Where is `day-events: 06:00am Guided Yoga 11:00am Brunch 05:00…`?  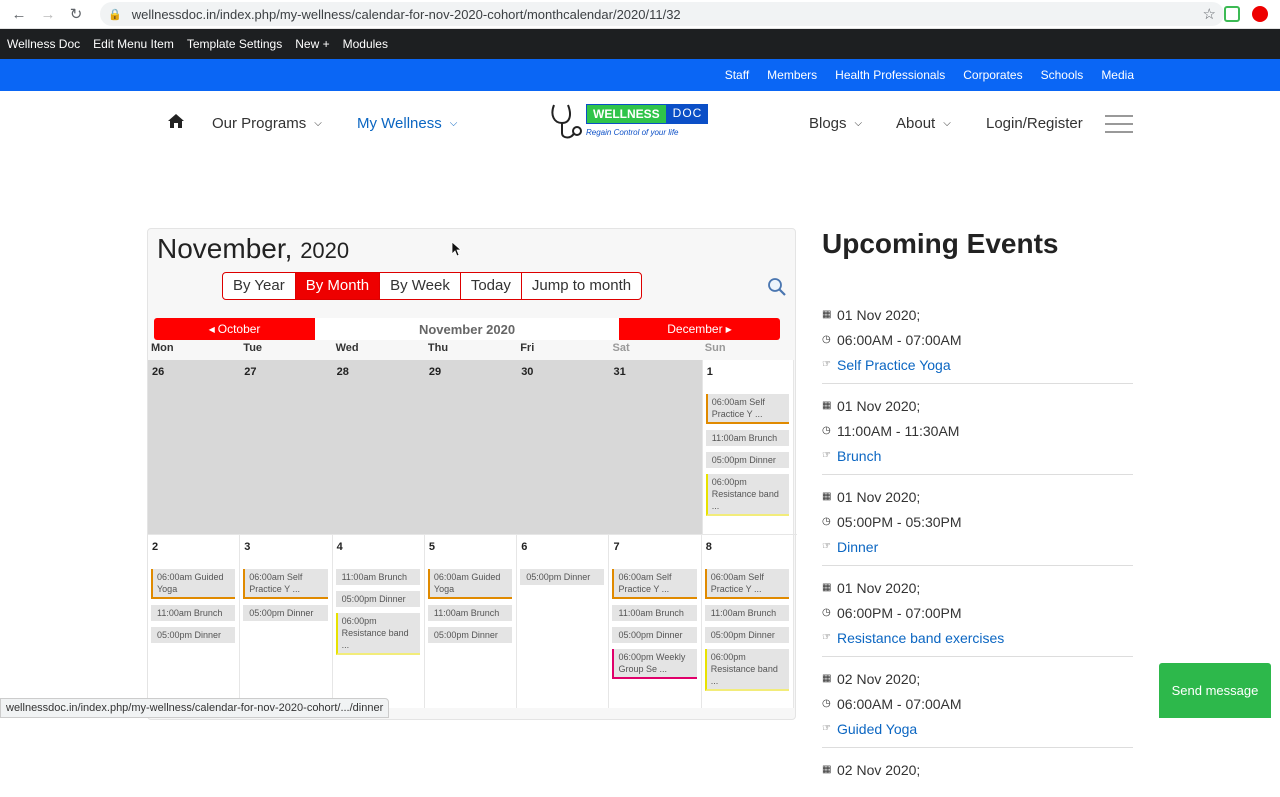
day-events: 06:00am Guided Yoga 11:00am Brunch 05:00… is located at coordinates (193, 609).